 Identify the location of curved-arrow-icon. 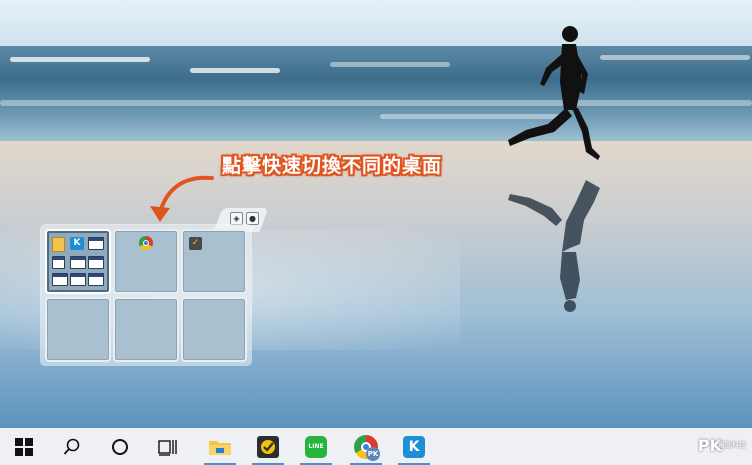
(182, 198).